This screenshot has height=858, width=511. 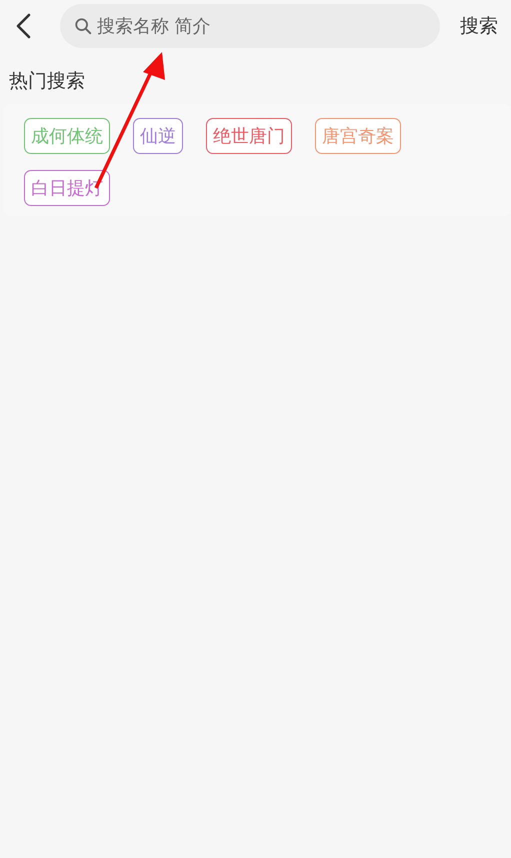 I want to click on back-icon, so click(x=23, y=26).